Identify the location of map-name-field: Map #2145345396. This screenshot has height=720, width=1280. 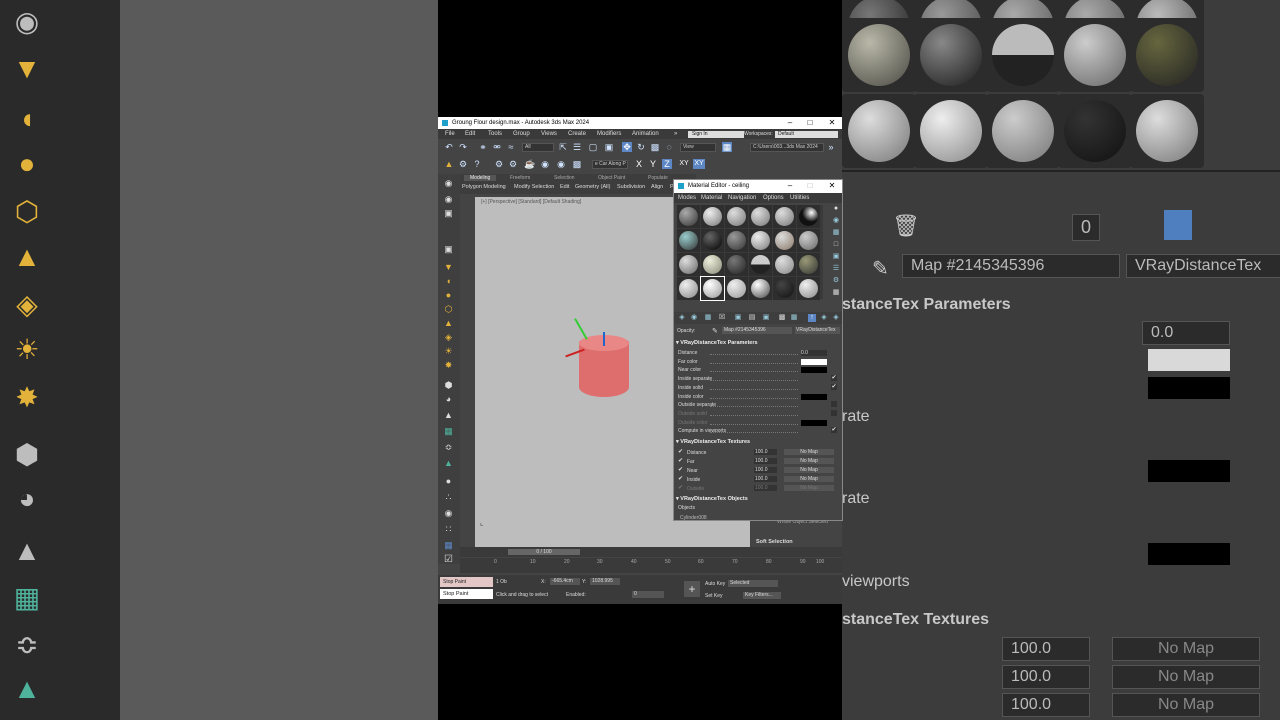
(757, 330).